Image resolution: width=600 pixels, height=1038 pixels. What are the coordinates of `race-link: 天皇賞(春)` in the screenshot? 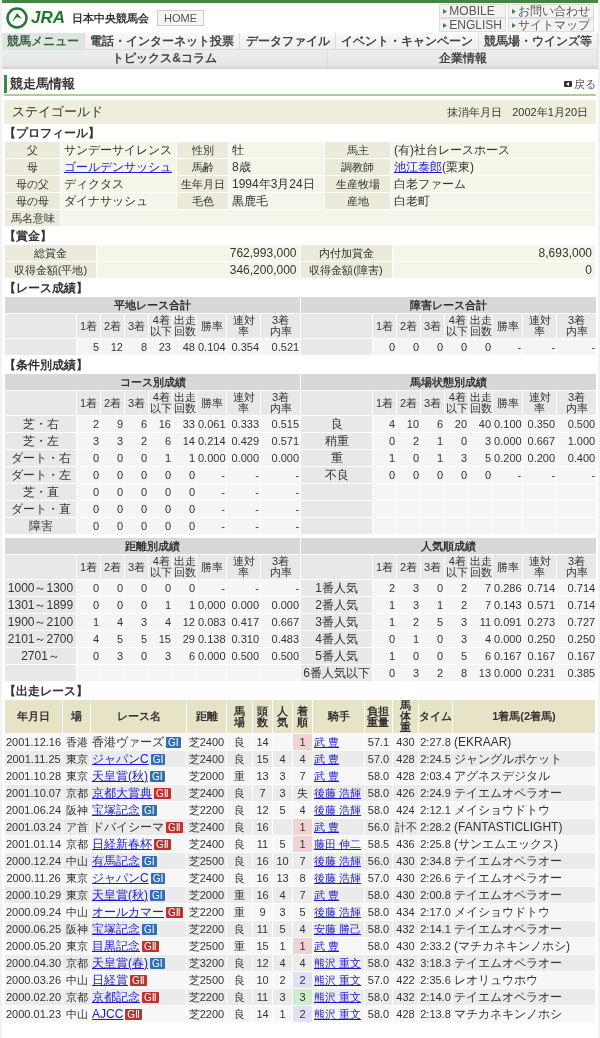 It's located at (120, 962).